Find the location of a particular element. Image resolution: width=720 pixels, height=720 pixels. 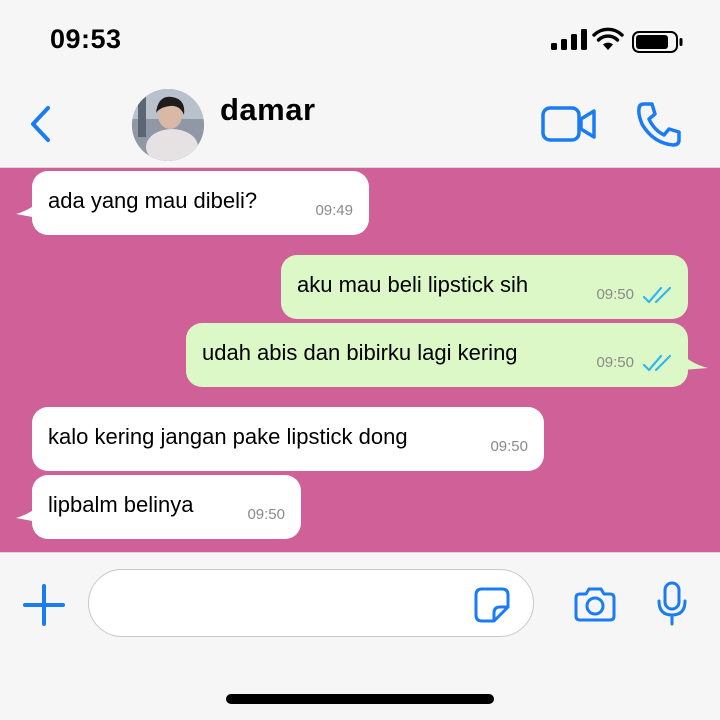

camera-icon is located at coordinates (595, 604).